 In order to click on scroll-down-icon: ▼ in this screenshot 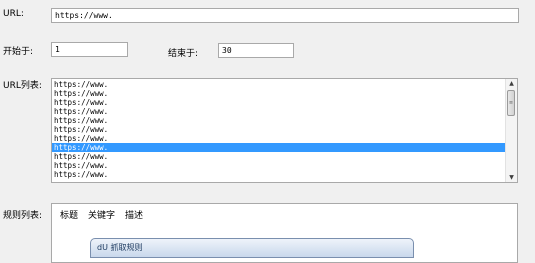, I will do `click(511, 177)`.